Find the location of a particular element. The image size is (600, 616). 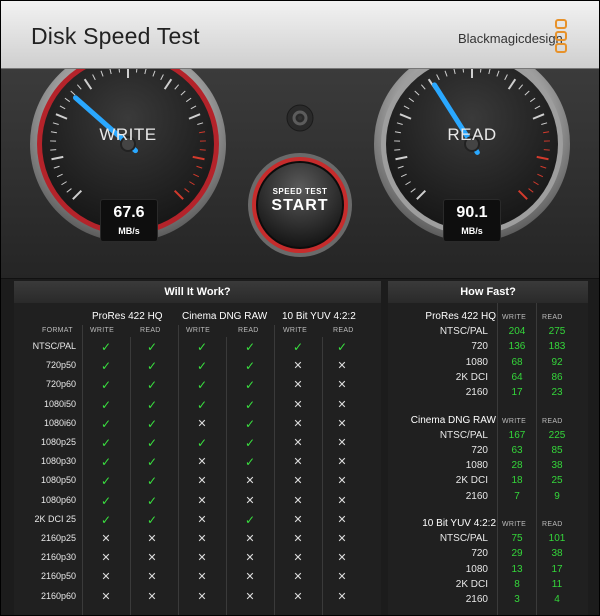

how-fast-read-header: READ is located at coordinates (552, 421).